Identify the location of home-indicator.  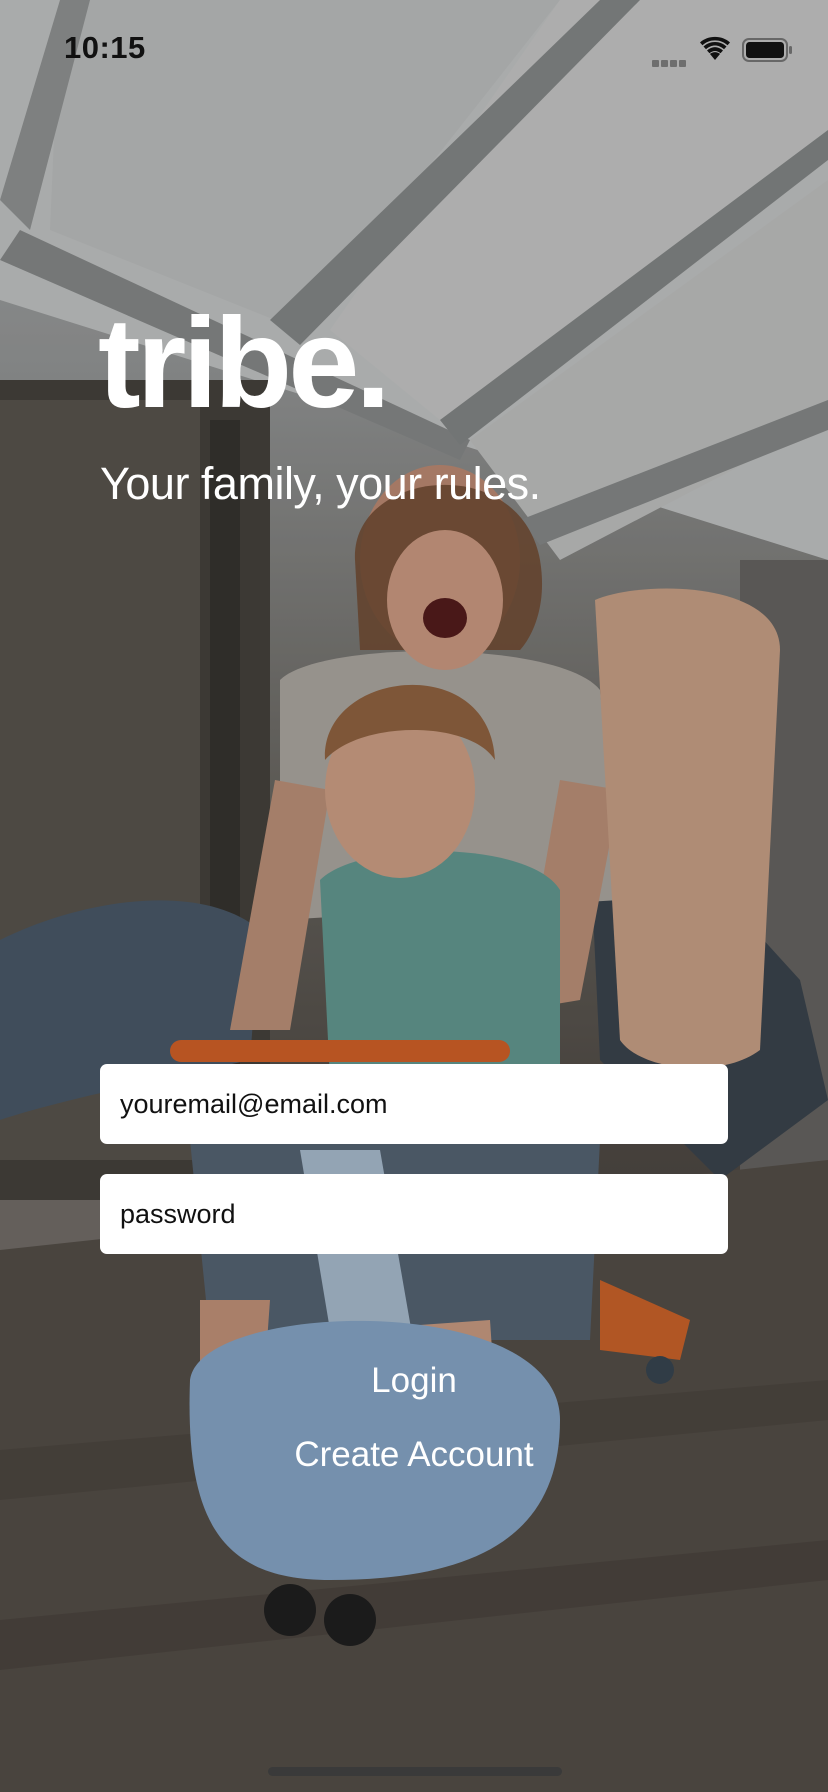
(415, 1771).